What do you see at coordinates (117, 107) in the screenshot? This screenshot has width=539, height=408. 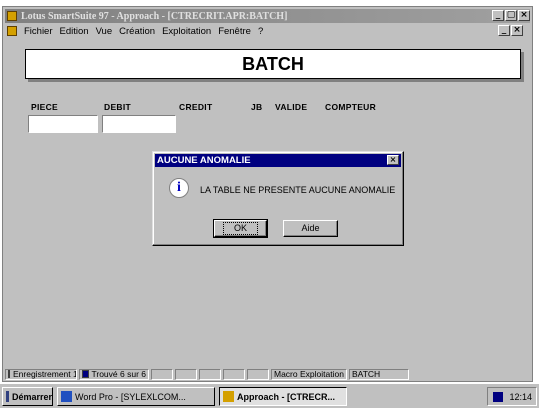 I see `column-debit: DEBIT` at bounding box center [117, 107].